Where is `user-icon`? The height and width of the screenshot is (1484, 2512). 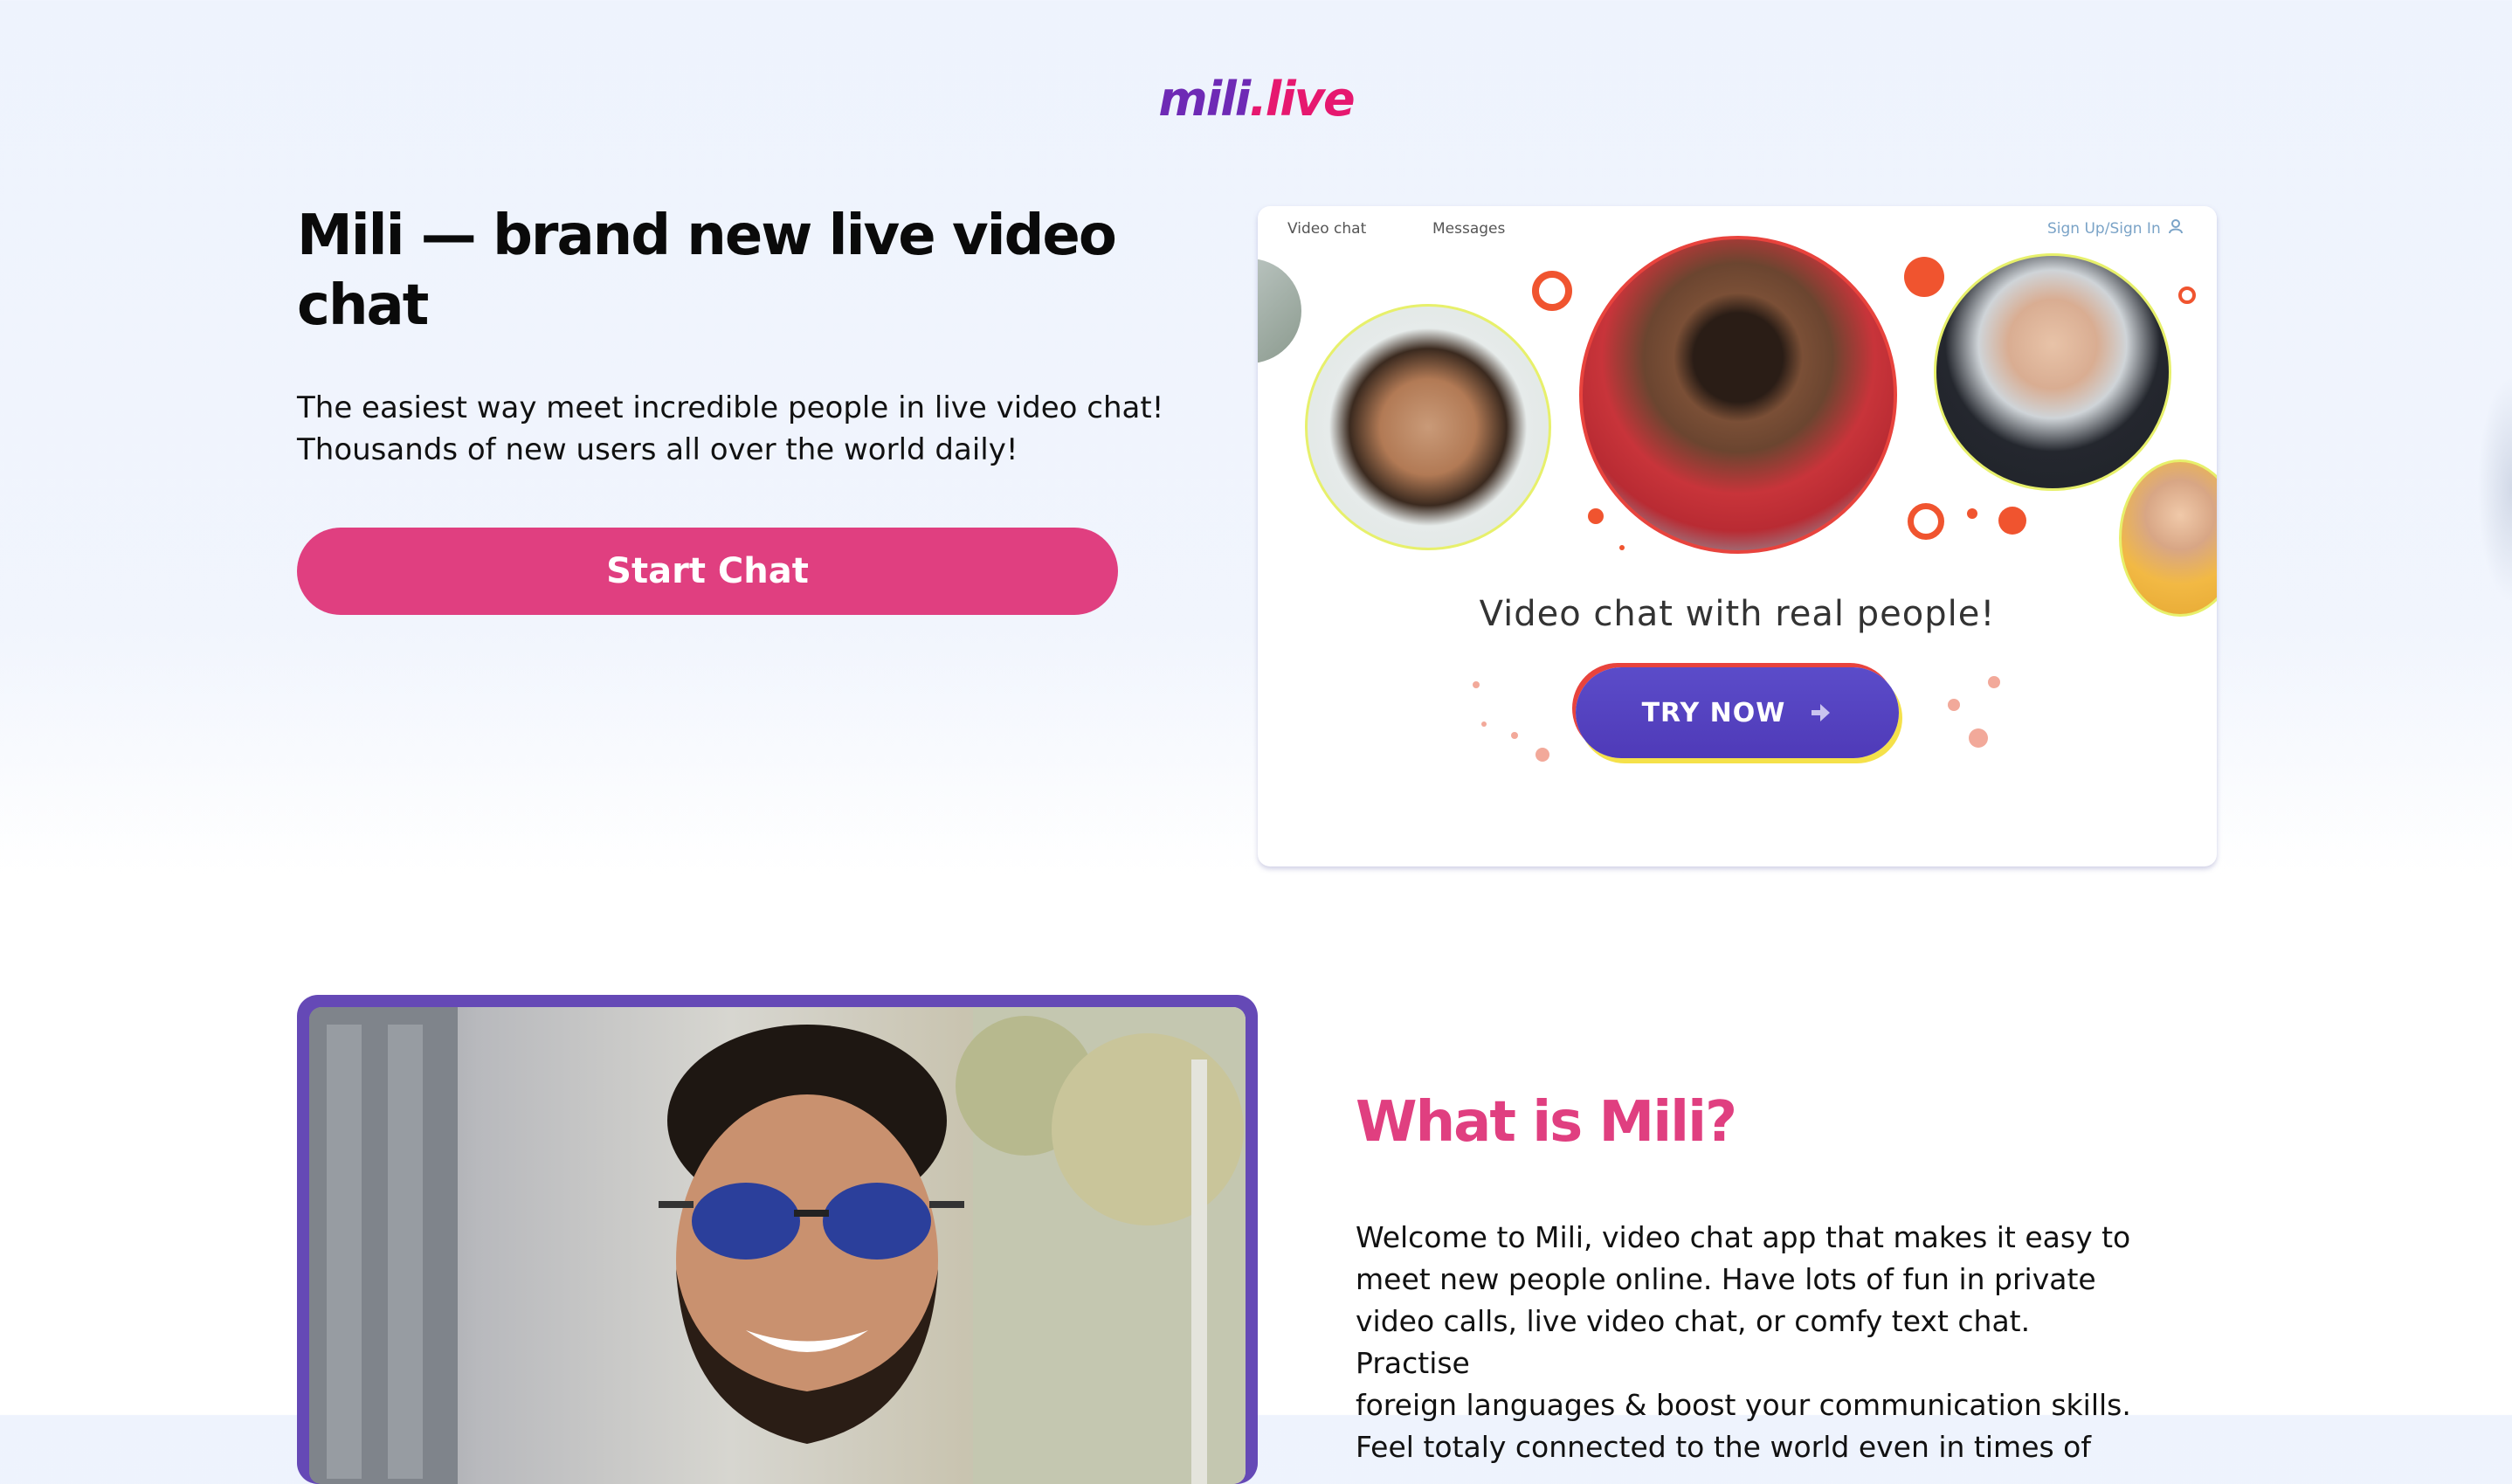 user-icon is located at coordinates (2176, 227).